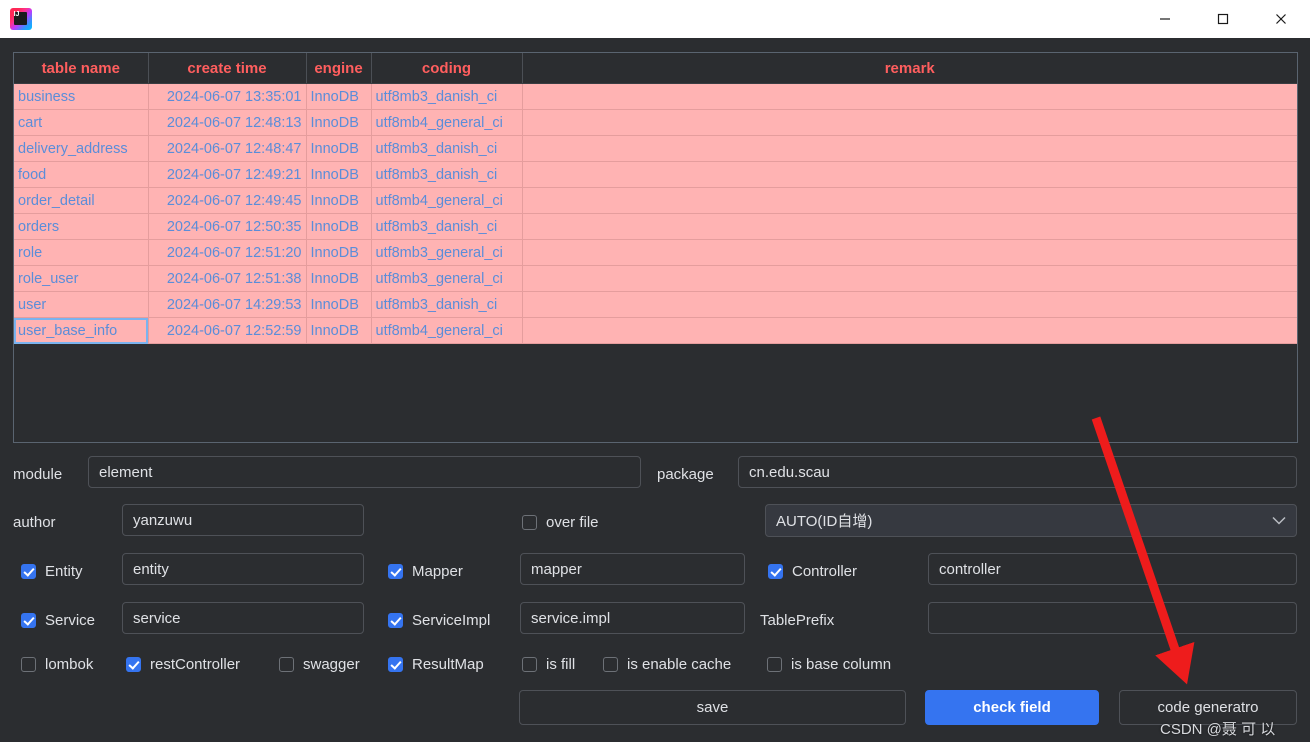 This screenshot has width=1310, height=742. I want to click on column-header-coding: coding, so click(447, 68).